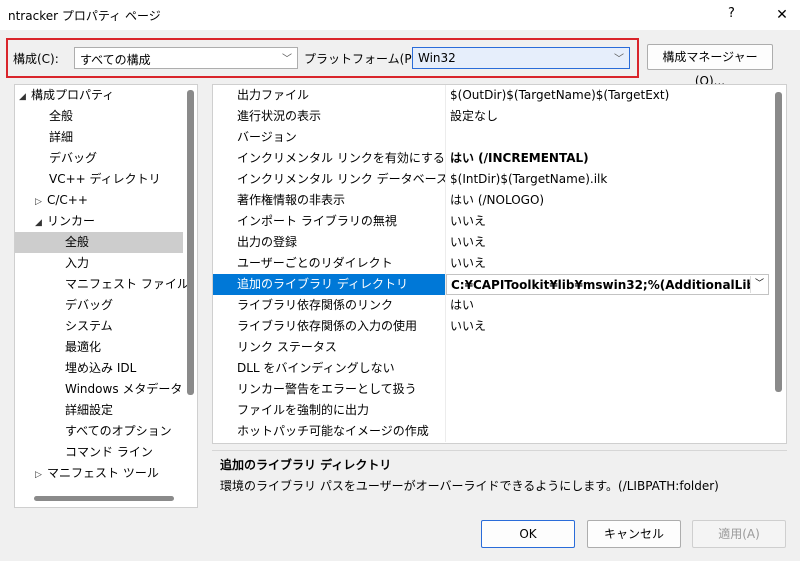 This screenshot has width=800, height=561. What do you see at coordinates (329, 368) in the screenshot?
I see `property-name: DLL をバインディングしない` at bounding box center [329, 368].